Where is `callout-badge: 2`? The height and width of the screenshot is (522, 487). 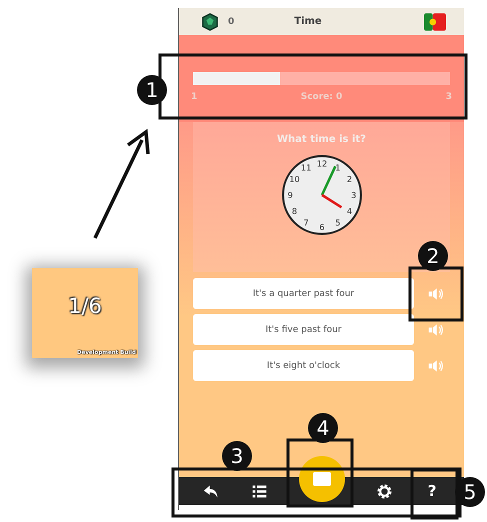 callout-badge: 2 is located at coordinates (433, 256).